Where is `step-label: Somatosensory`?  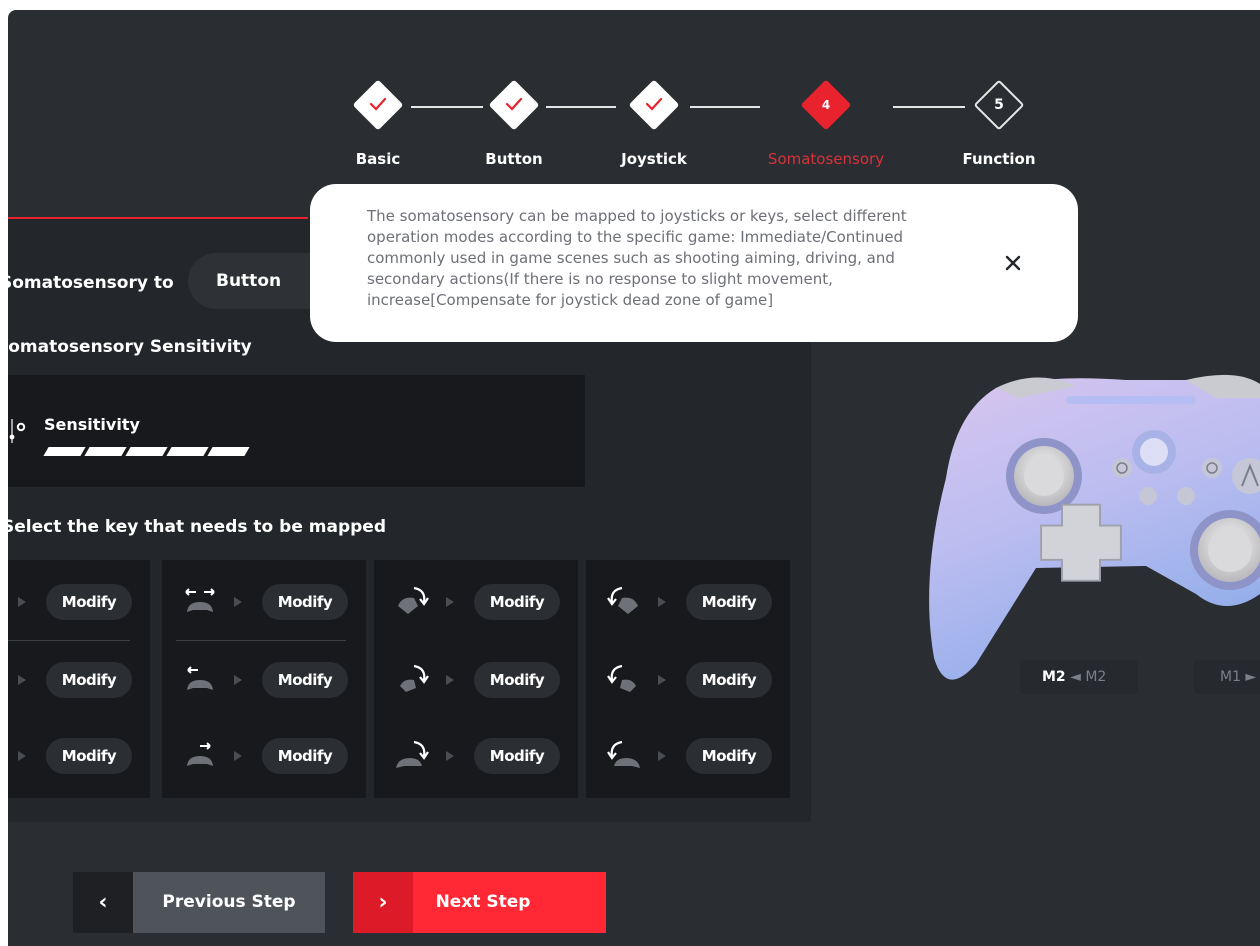
step-label: Somatosensory is located at coordinates (826, 159).